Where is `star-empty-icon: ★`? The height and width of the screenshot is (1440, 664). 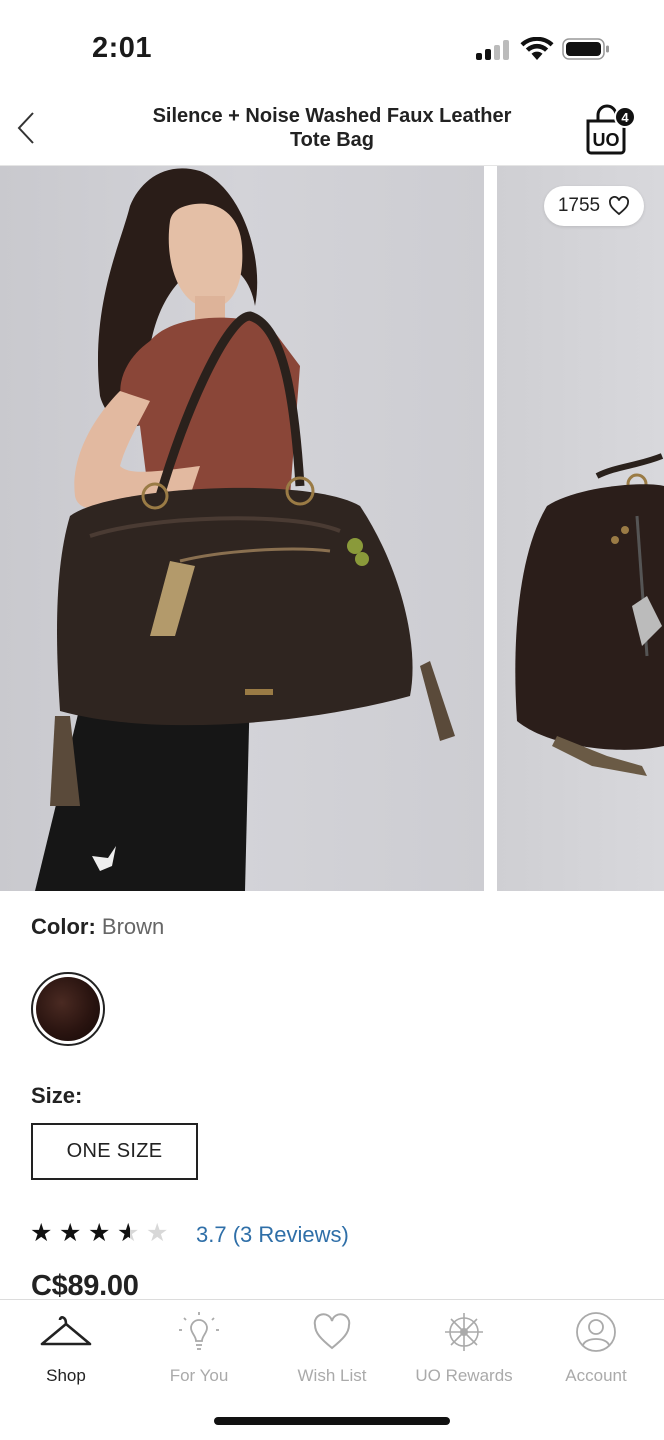 star-empty-icon: ★ is located at coordinates (157, 1233).